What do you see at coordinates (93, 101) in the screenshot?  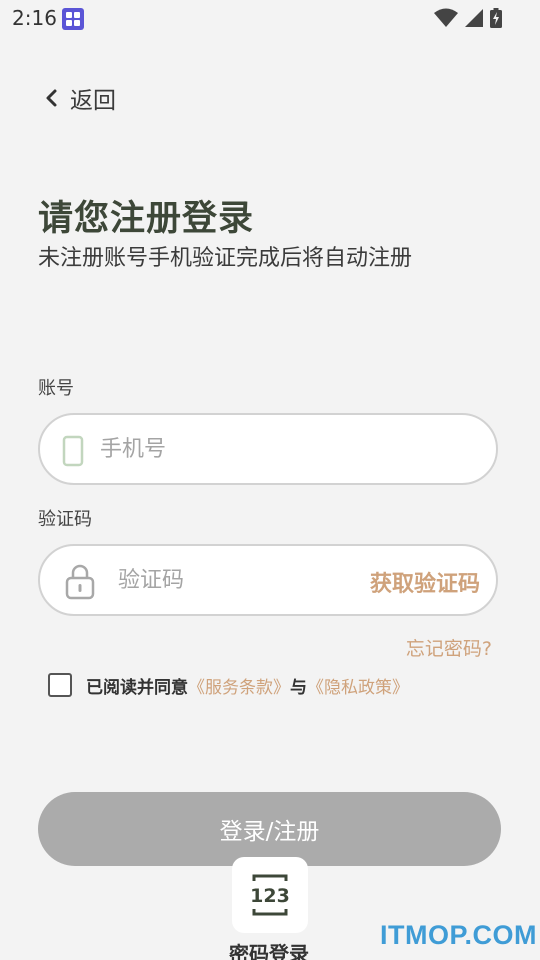 I see `back-label: 返回` at bounding box center [93, 101].